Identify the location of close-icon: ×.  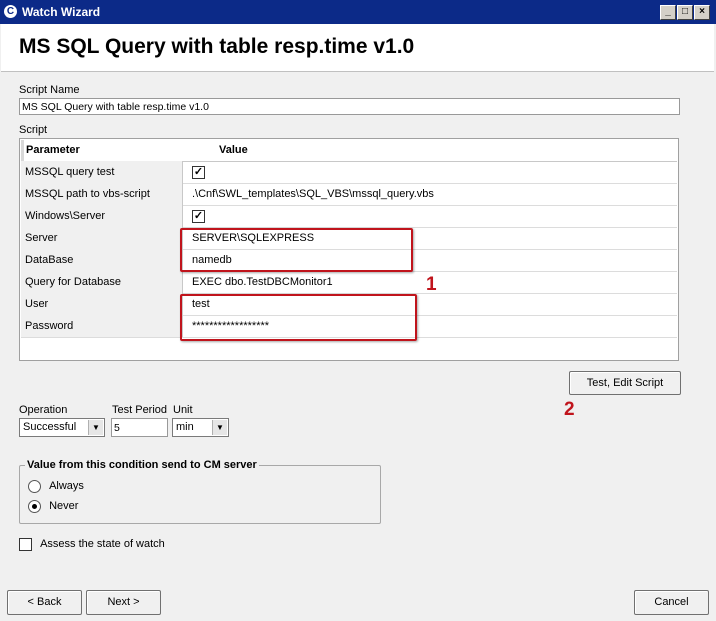
(702, 12).